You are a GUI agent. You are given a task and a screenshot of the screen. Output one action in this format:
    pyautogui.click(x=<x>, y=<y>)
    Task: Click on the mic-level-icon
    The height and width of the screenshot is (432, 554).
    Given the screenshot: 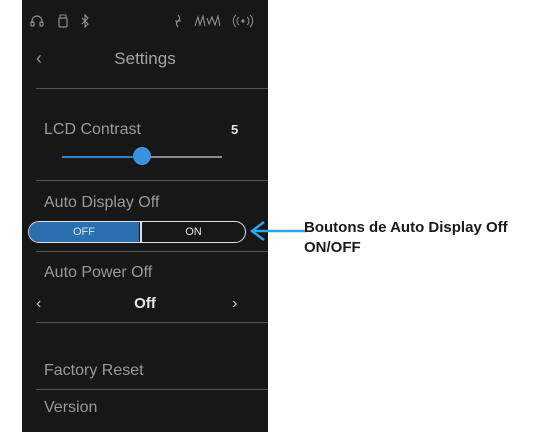 What is the action you would take?
    pyautogui.click(x=207, y=20)
    